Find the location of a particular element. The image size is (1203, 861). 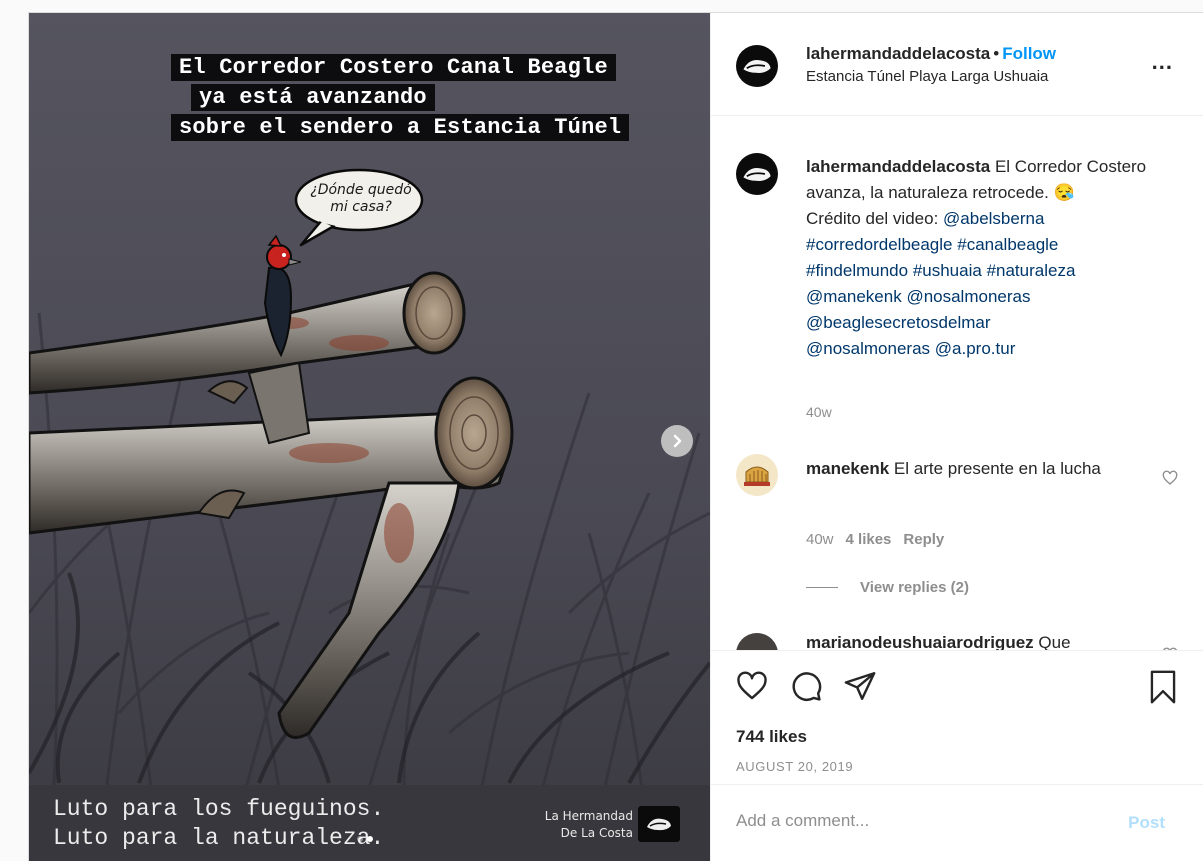

comment-bubble-icon is located at coordinates (806, 686).